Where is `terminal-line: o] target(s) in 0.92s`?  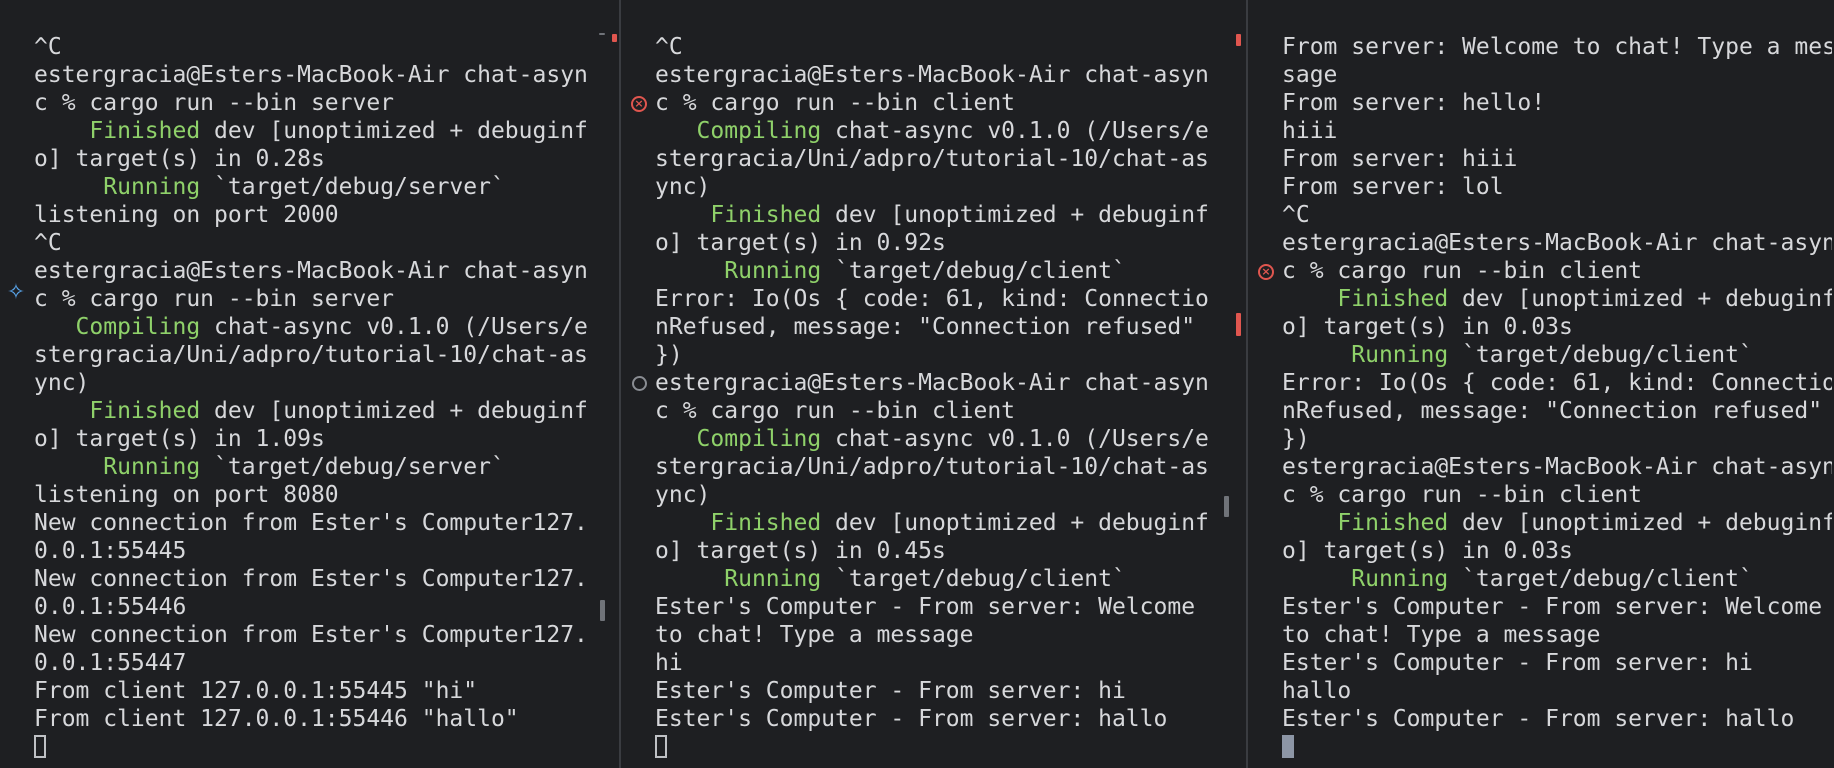
terminal-line: o] target(s) in 0.92s is located at coordinates (800, 243).